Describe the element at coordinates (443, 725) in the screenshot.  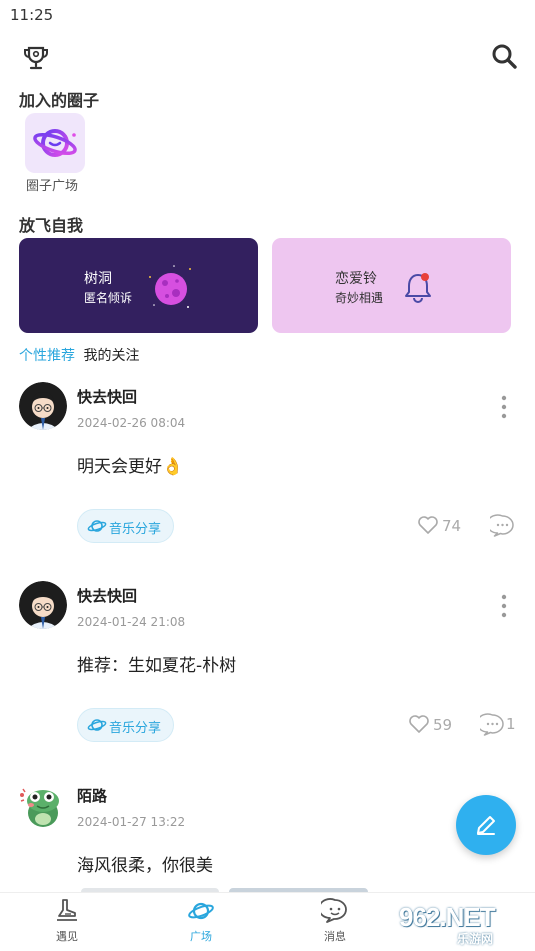
I see `like-count: 59` at that location.